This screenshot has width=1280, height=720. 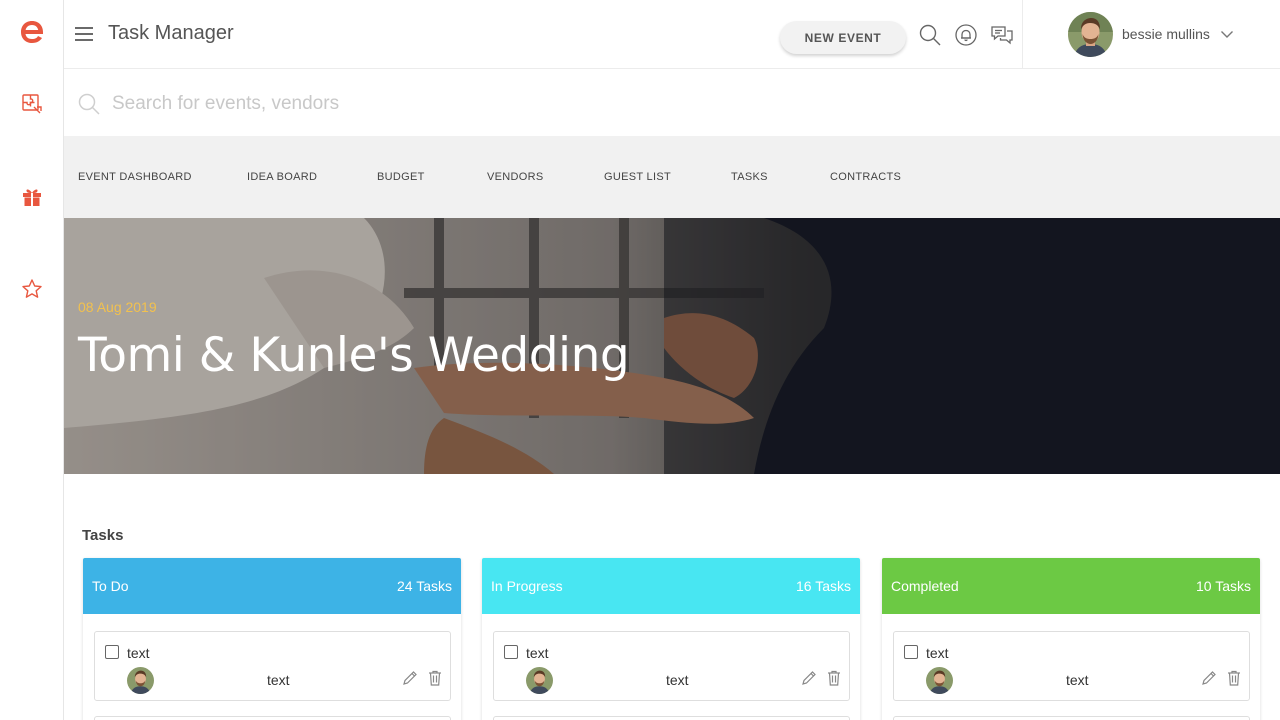 What do you see at coordinates (749, 177) in the screenshot?
I see `tab-tasks: TASKS` at bounding box center [749, 177].